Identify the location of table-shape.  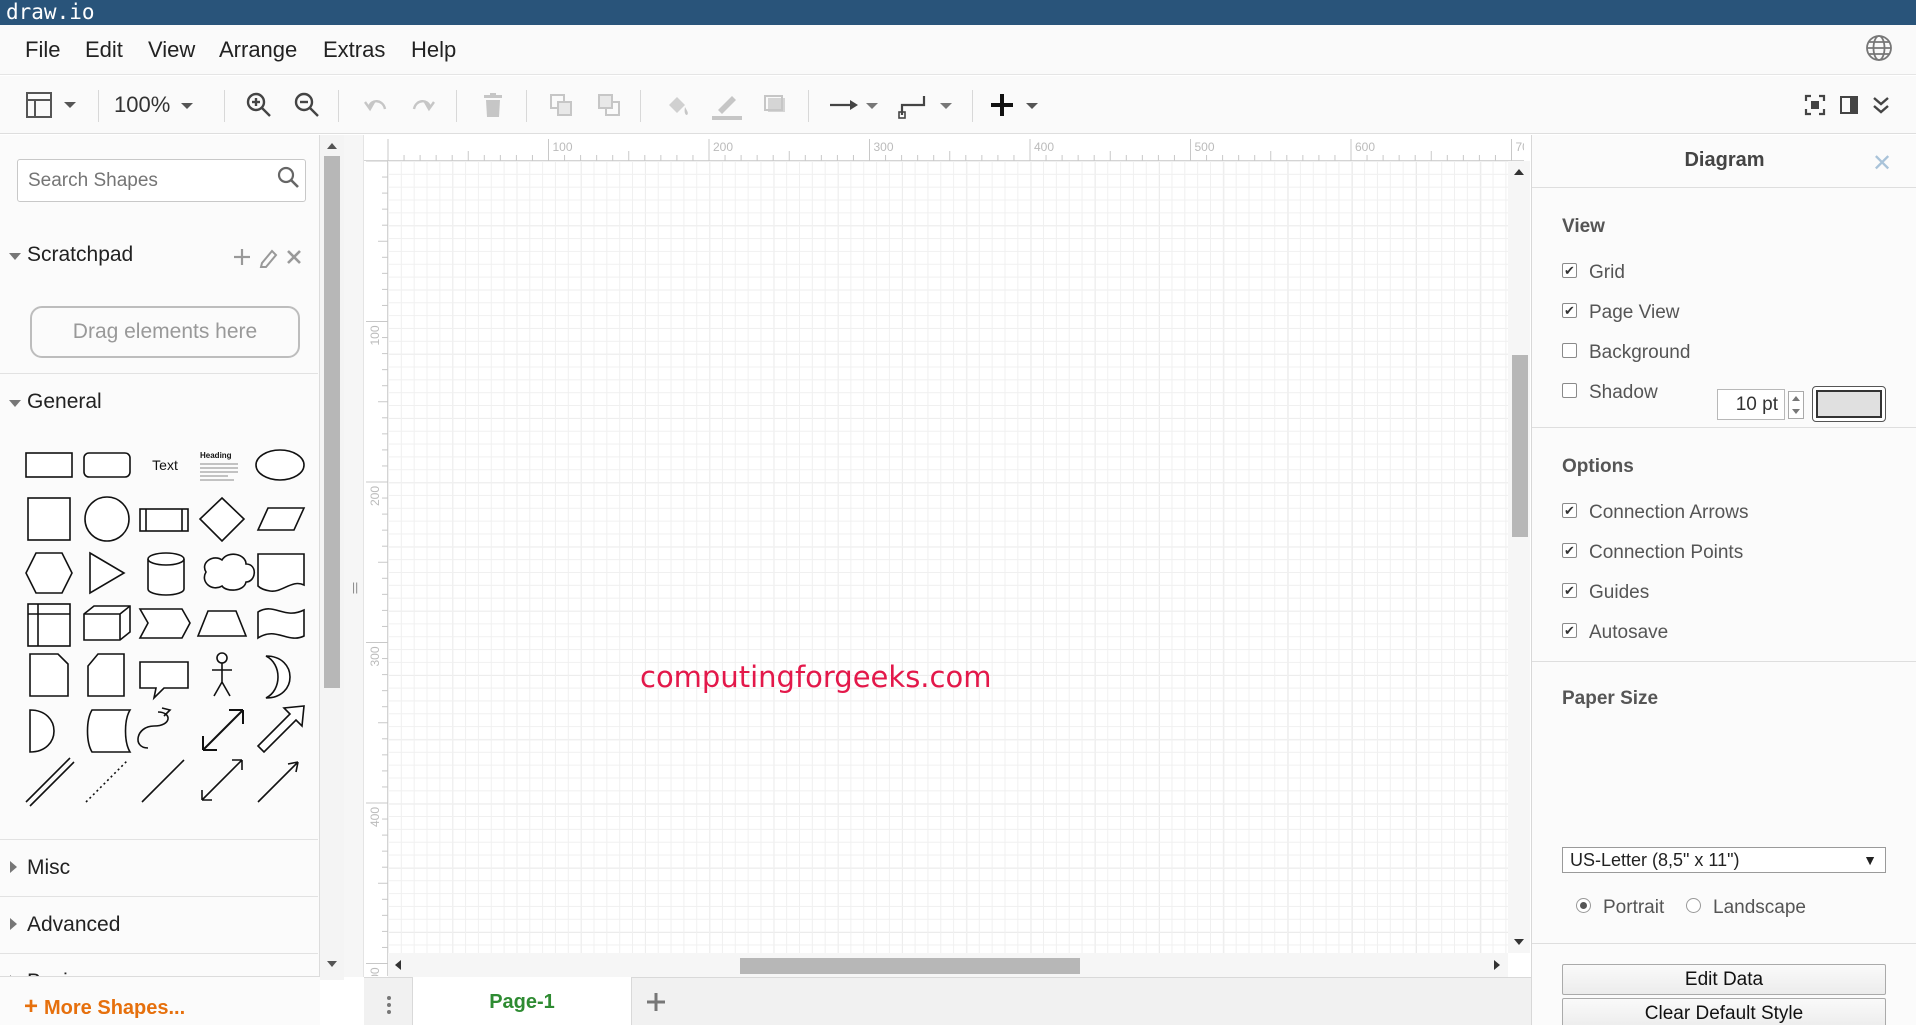
(49, 625).